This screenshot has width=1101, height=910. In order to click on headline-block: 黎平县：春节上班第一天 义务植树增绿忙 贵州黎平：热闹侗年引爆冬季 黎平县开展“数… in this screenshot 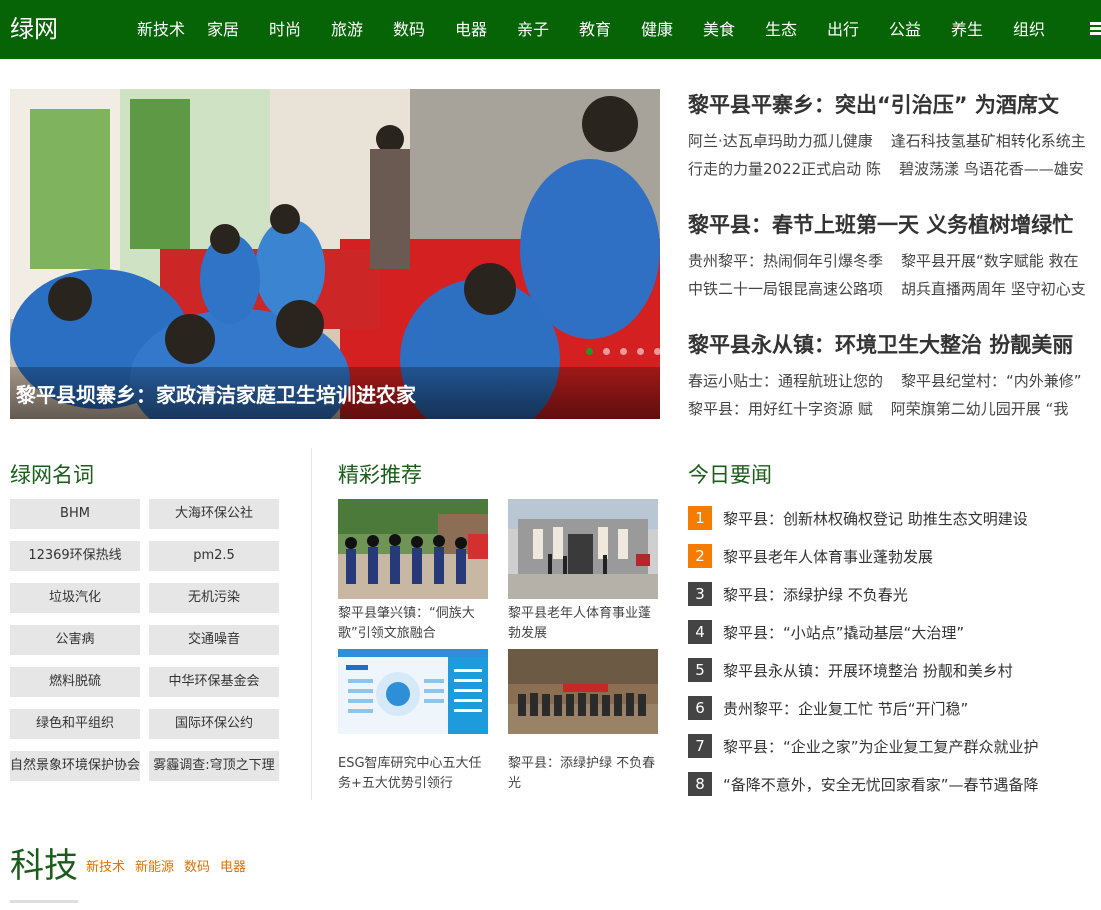, I will do `click(894, 269)`.